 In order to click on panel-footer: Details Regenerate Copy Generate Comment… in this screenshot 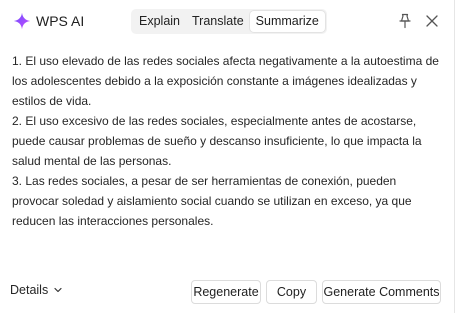, I will do `click(227, 292)`.